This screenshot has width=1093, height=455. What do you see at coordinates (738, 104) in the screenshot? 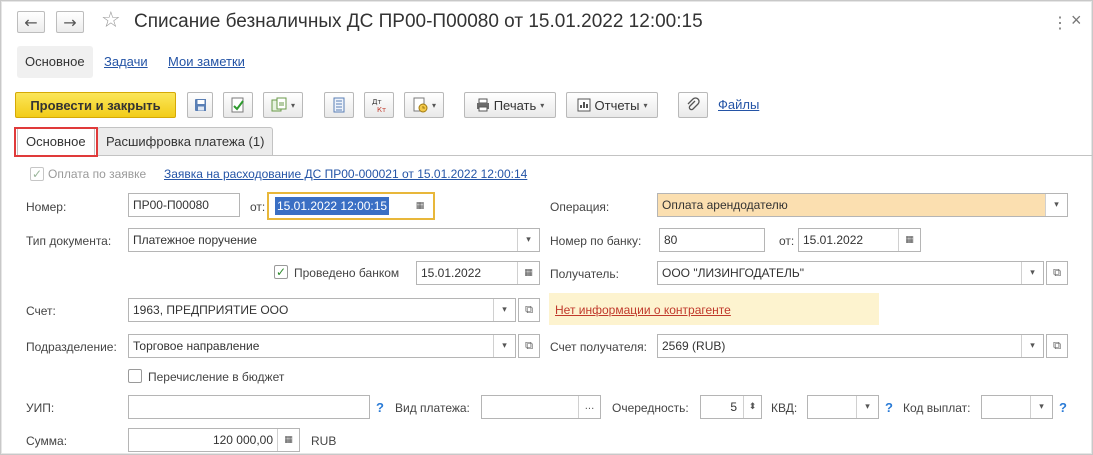
I see `files-link: Файлы` at bounding box center [738, 104].